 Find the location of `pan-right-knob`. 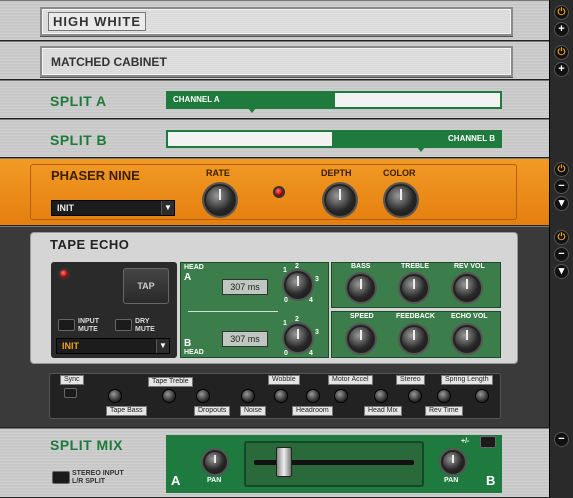

pan-right-knob is located at coordinates (453, 462).